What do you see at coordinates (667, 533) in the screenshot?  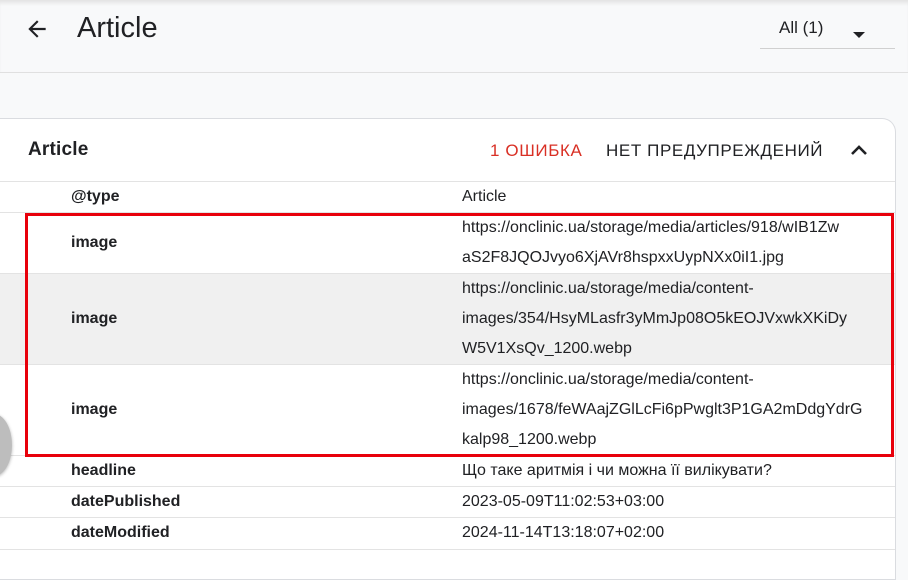 I see `property-value: 2024-11-14T13:18:07+02:00` at bounding box center [667, 533].